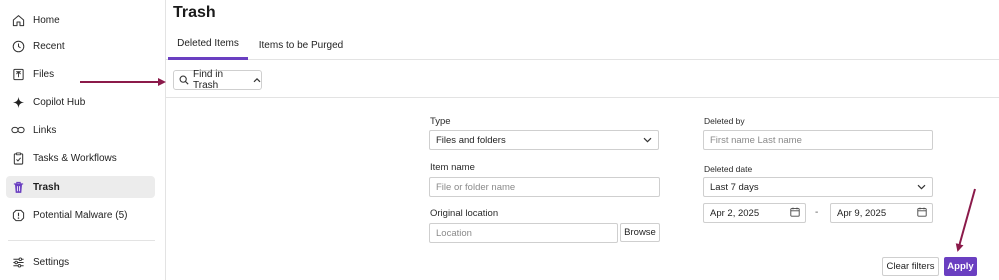 The image size is (999, 280). Describe the element at coordinates (194, 12) in the screenshot. I see `page-title: Trash` at that location.